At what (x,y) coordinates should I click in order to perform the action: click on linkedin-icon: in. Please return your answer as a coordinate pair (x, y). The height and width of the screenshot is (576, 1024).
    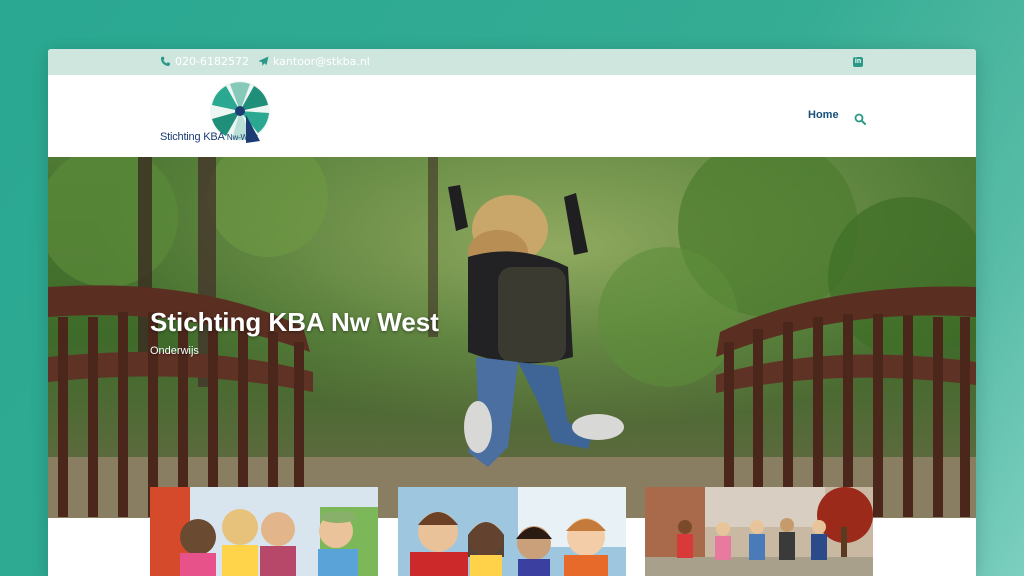
    Looking at the image, I should click on (858, 62).